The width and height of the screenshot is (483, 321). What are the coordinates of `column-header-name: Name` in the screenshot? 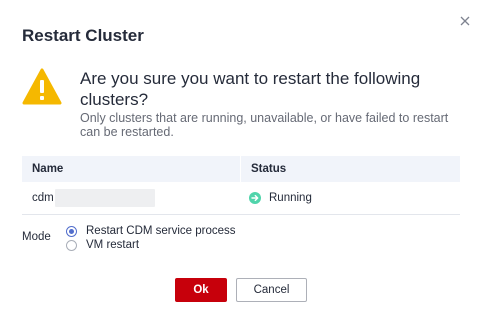 It's located at (131, 169).